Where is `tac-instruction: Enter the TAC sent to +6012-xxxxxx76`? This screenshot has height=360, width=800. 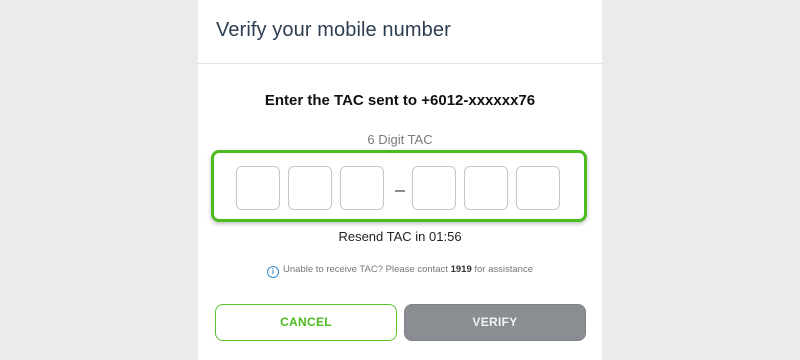
tac-instruction: Enter the TAC sent to +6012-xxxxxx76 is located at coordinates (400, 100).